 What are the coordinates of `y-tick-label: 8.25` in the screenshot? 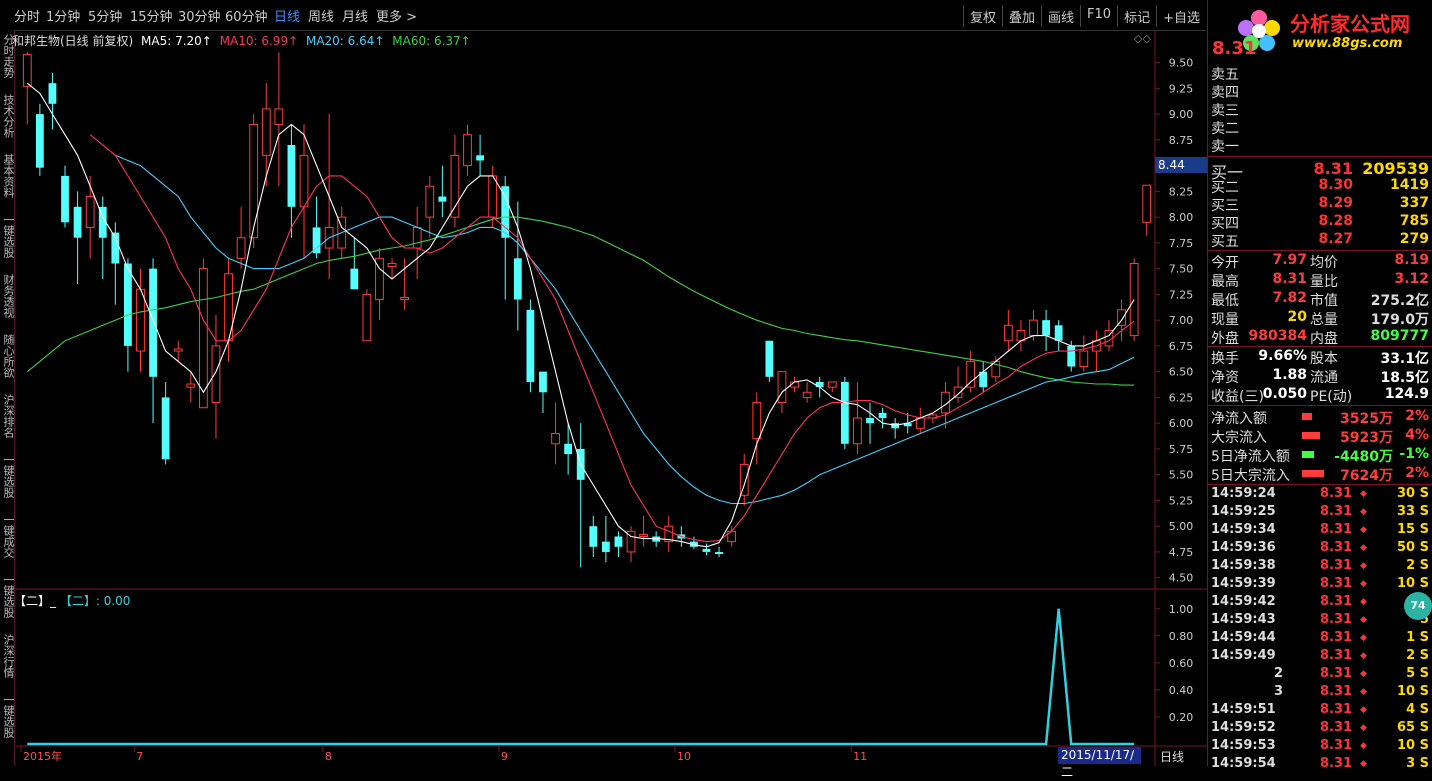 It's located at (1181, 191).